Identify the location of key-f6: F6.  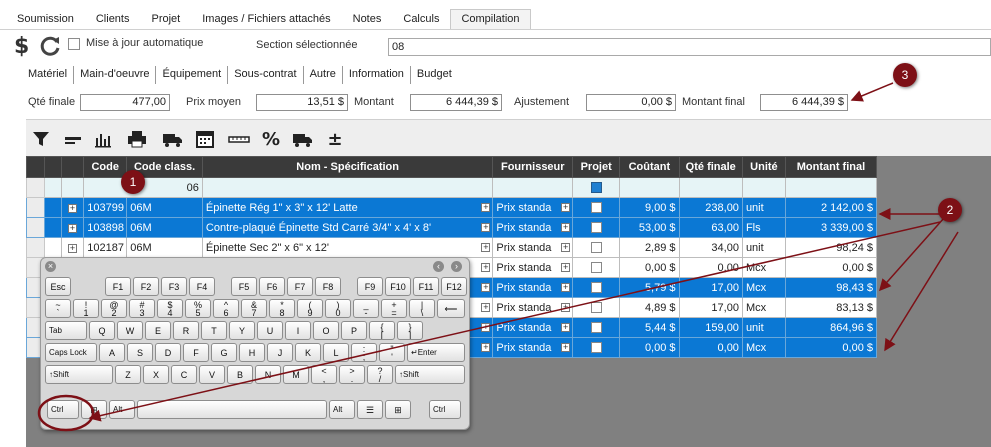
(272, 286).